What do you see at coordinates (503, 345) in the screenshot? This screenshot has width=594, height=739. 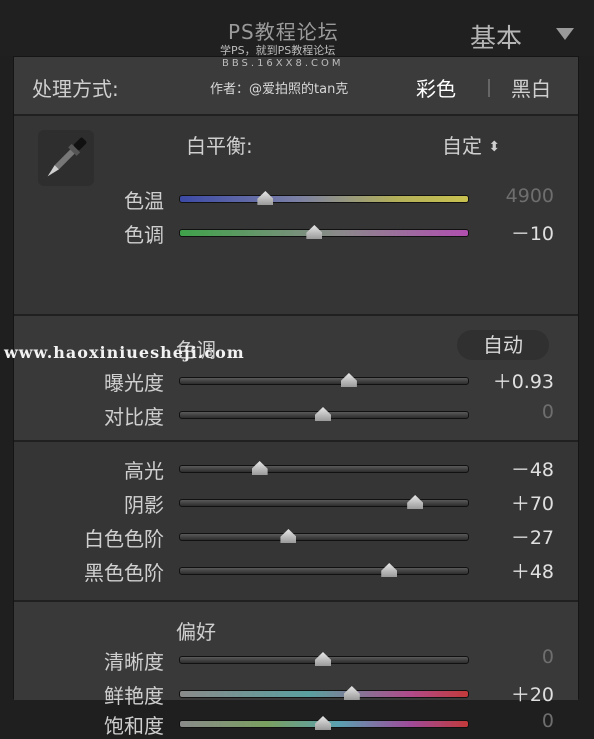 I see `auto-tone-button: 自动` at bounding box center [503, 345].